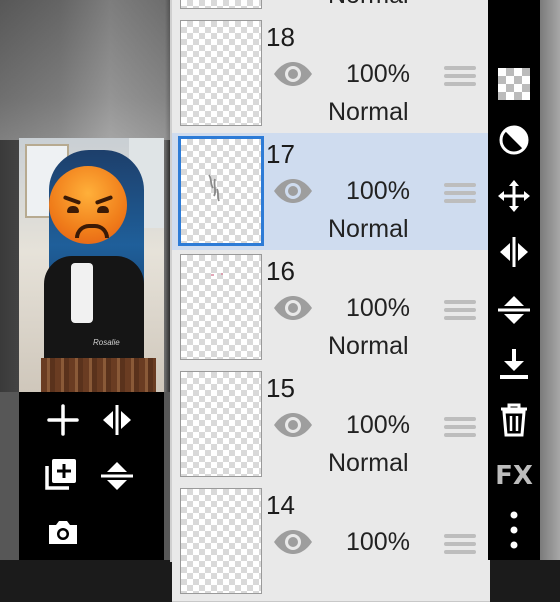 Image resolution: width=560 pixels, height=602 pixels. I want to click on transparency-checker-icon, so click(514, 84).